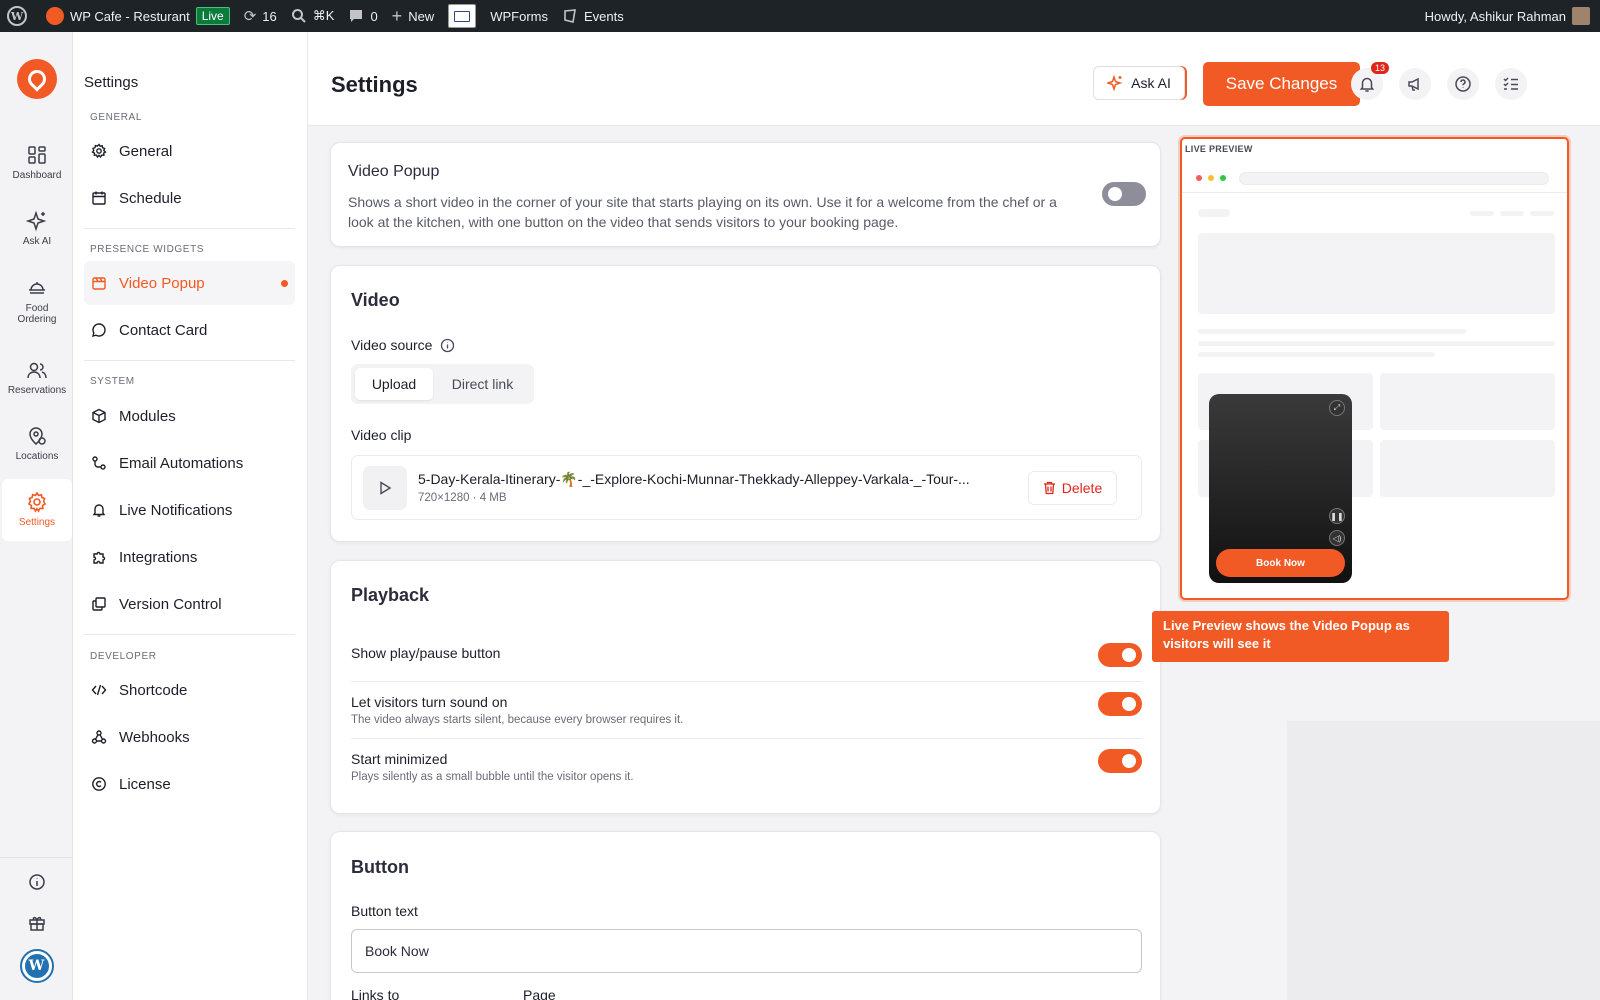 The width and height of the screenshot is (1600, 1000). I want to click on video-popup-enable-toggle, so click(1124, 194).